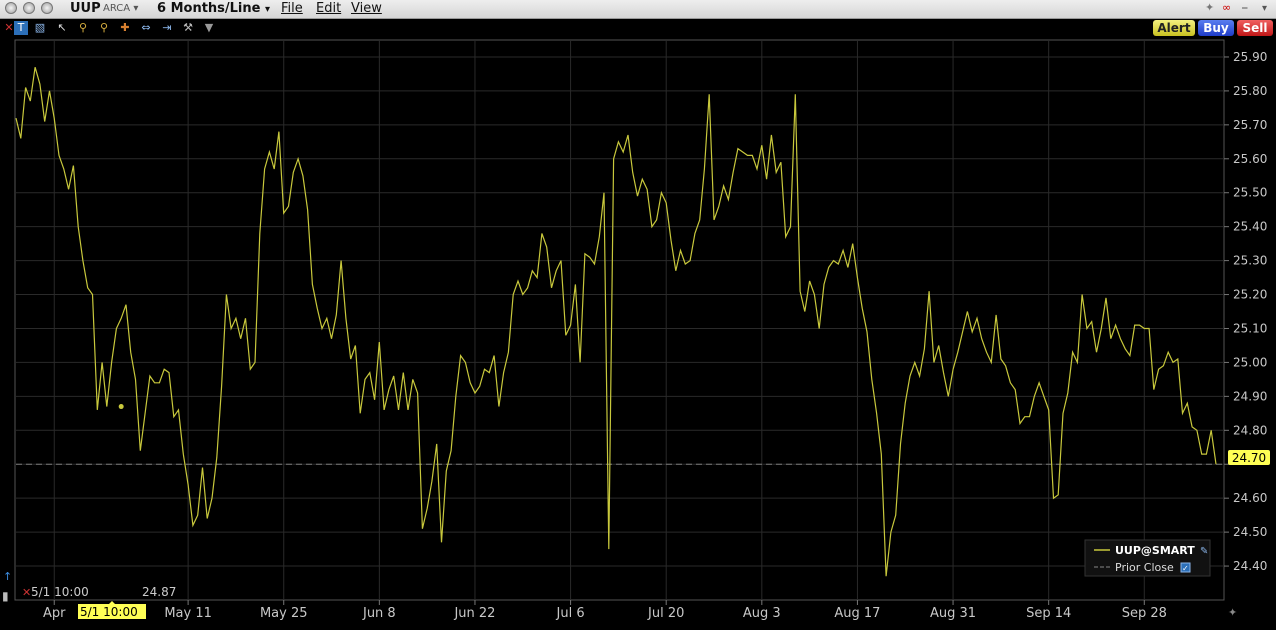  I want to click on wrench-icon: ⚒, so click(188, 28).